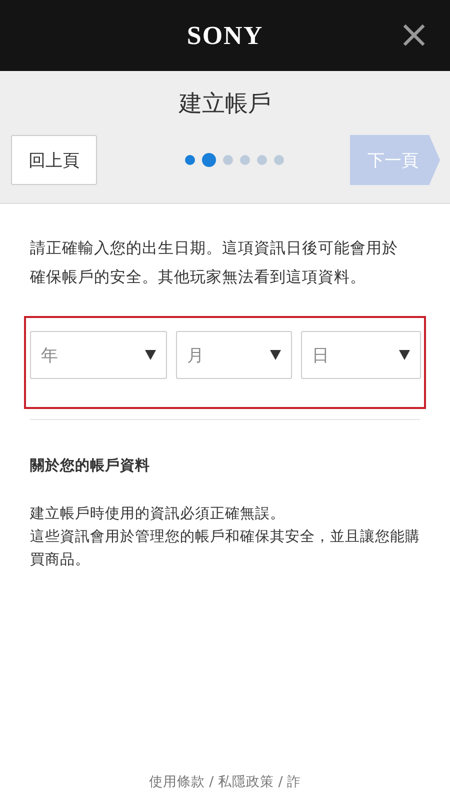 Image resolution: width=450 pixels, height=800 pixels. Describe the element at coordinates (414, 34) in the screenshot. I see `close-button: ×` at that location.